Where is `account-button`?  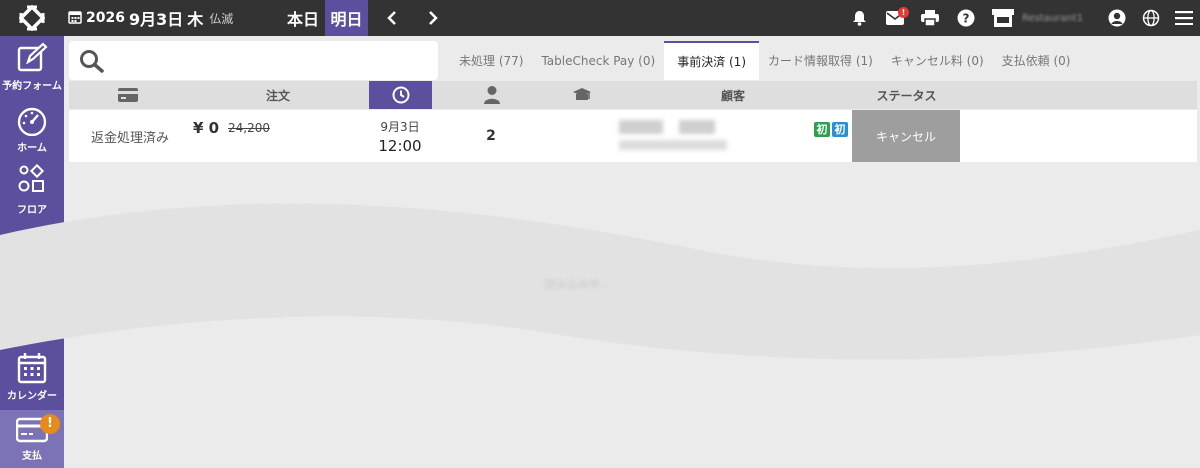
account-button is located at coordinates (1117, 18).